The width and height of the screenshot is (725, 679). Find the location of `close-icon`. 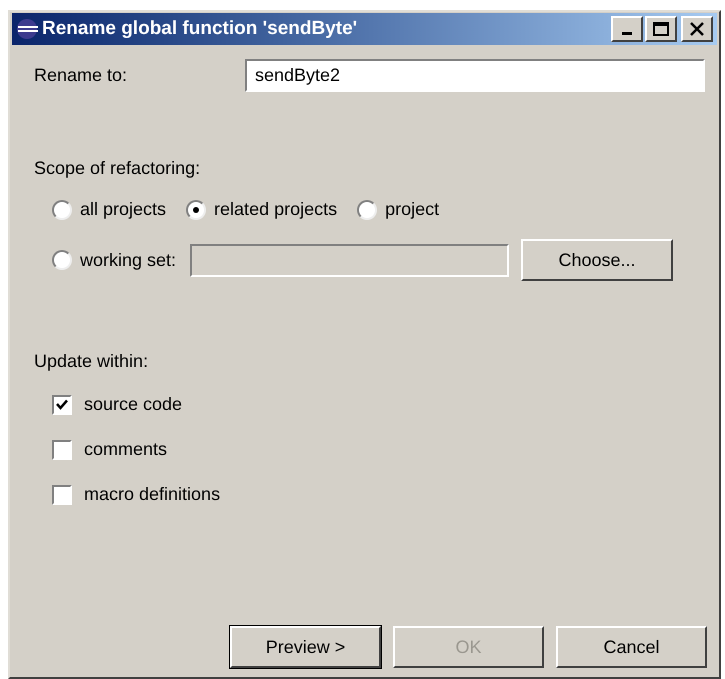

close-icon is located at coordinates (697, 29).